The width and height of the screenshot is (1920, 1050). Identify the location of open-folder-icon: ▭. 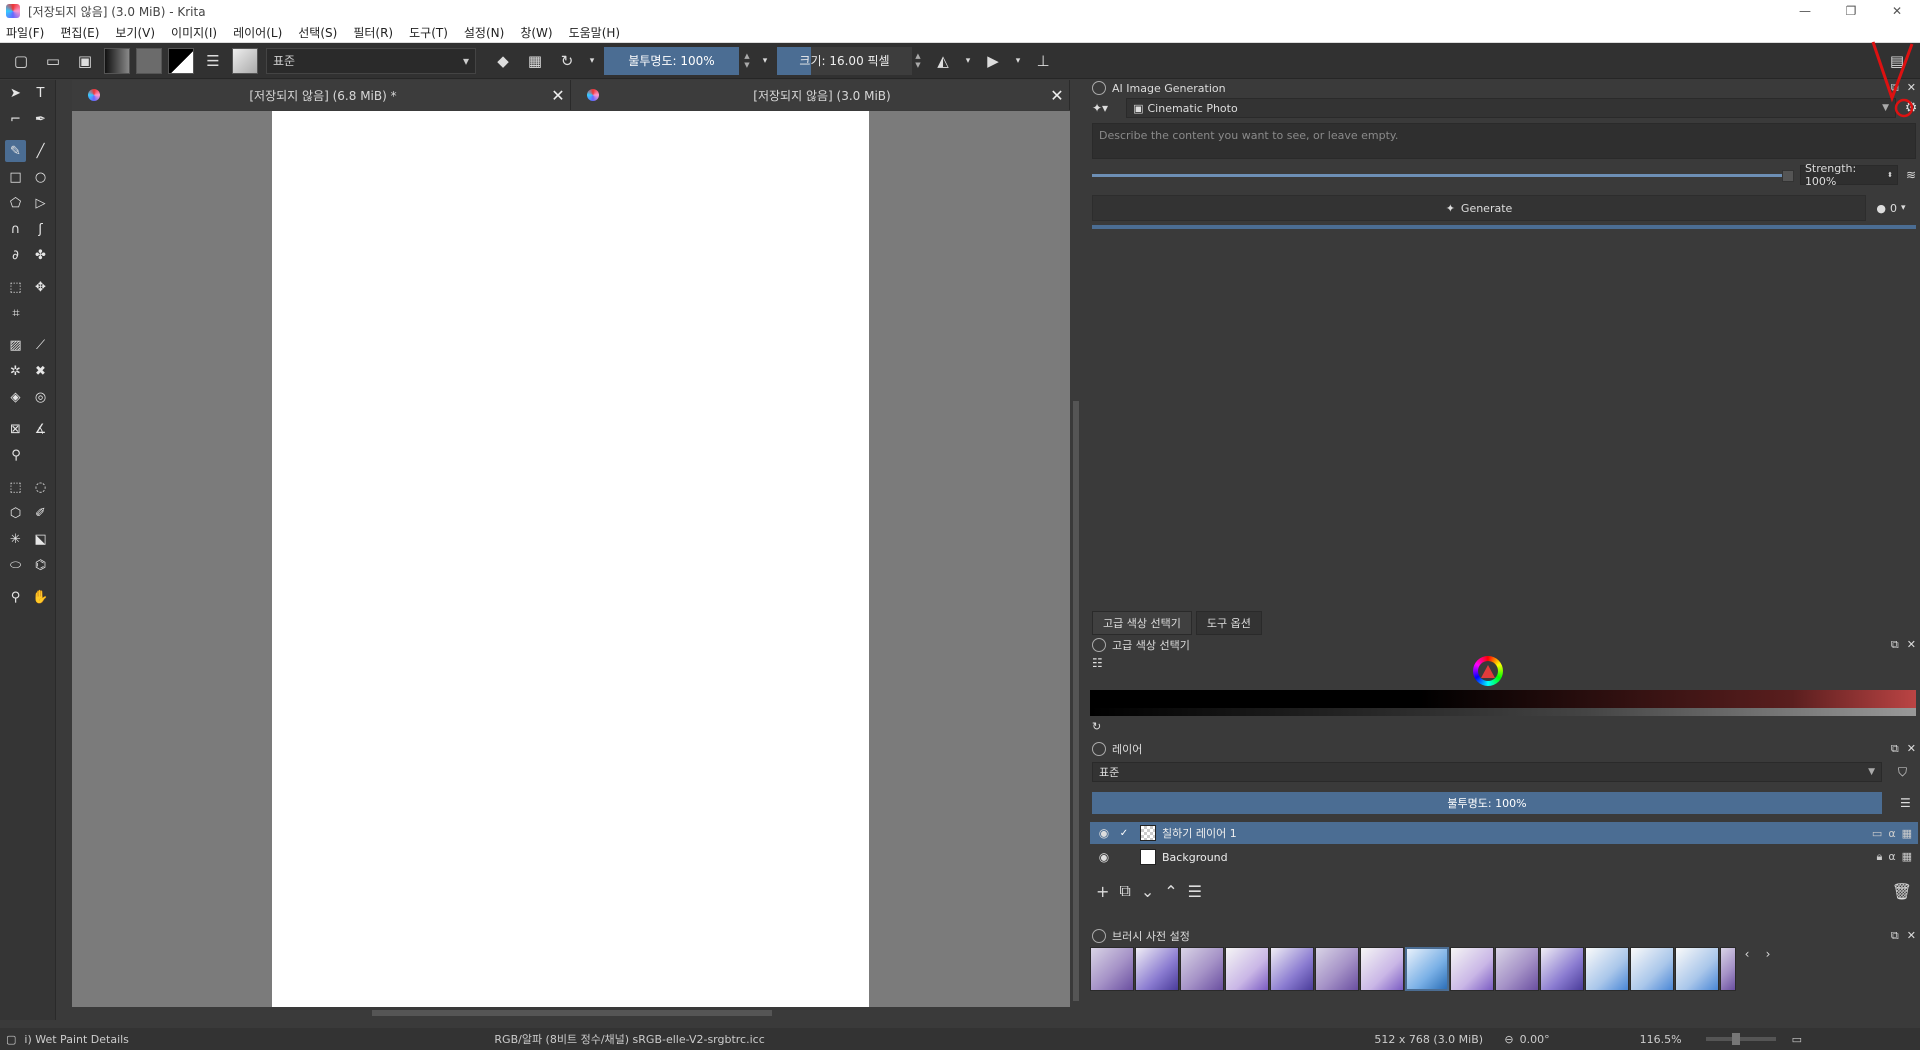
(53, 61).